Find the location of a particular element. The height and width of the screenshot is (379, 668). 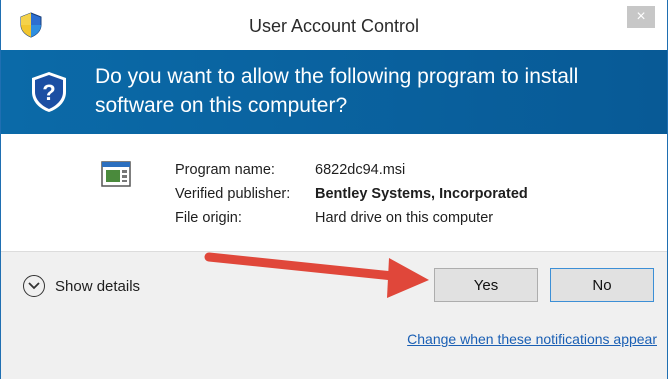

yes-button: Yes is located at coordinates (486, 285).